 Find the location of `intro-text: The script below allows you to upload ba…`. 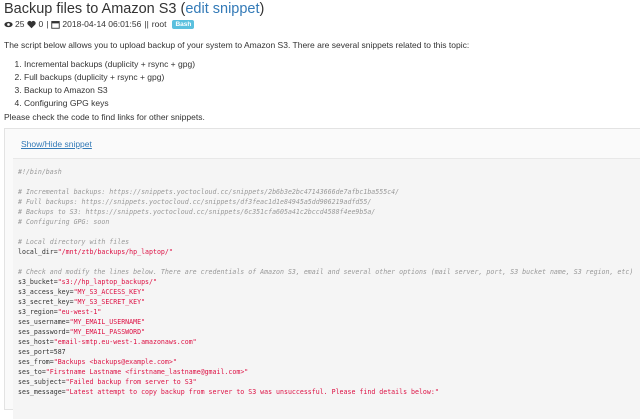

intro-text: The script below allows you to upload ba… is located at coordinates (237, 45).